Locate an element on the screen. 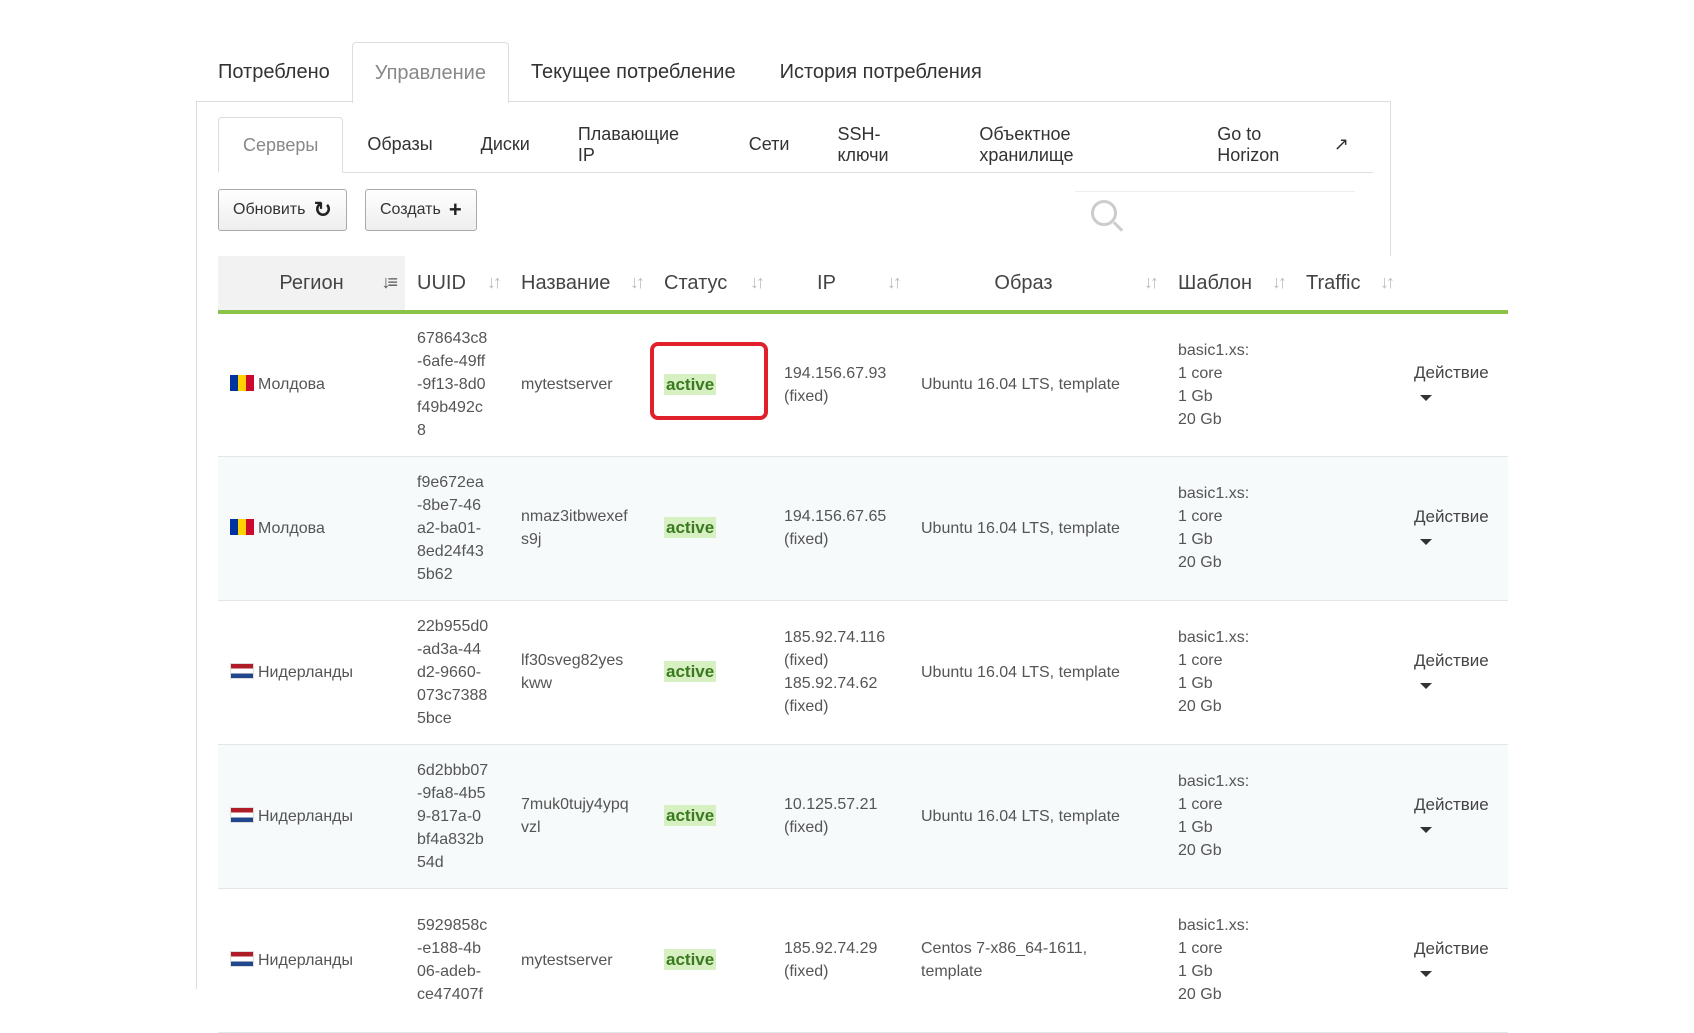 The height and width of the screenshot is (1033, 1694). cell-name: 7muk0tujy4ypq vzl is located at coordinates (580, 816).